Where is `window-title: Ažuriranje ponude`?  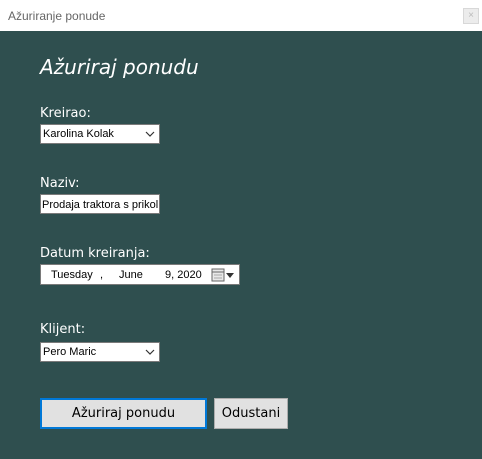
window-title: Ažuriranje ponude is located at coordinates (57, 16).